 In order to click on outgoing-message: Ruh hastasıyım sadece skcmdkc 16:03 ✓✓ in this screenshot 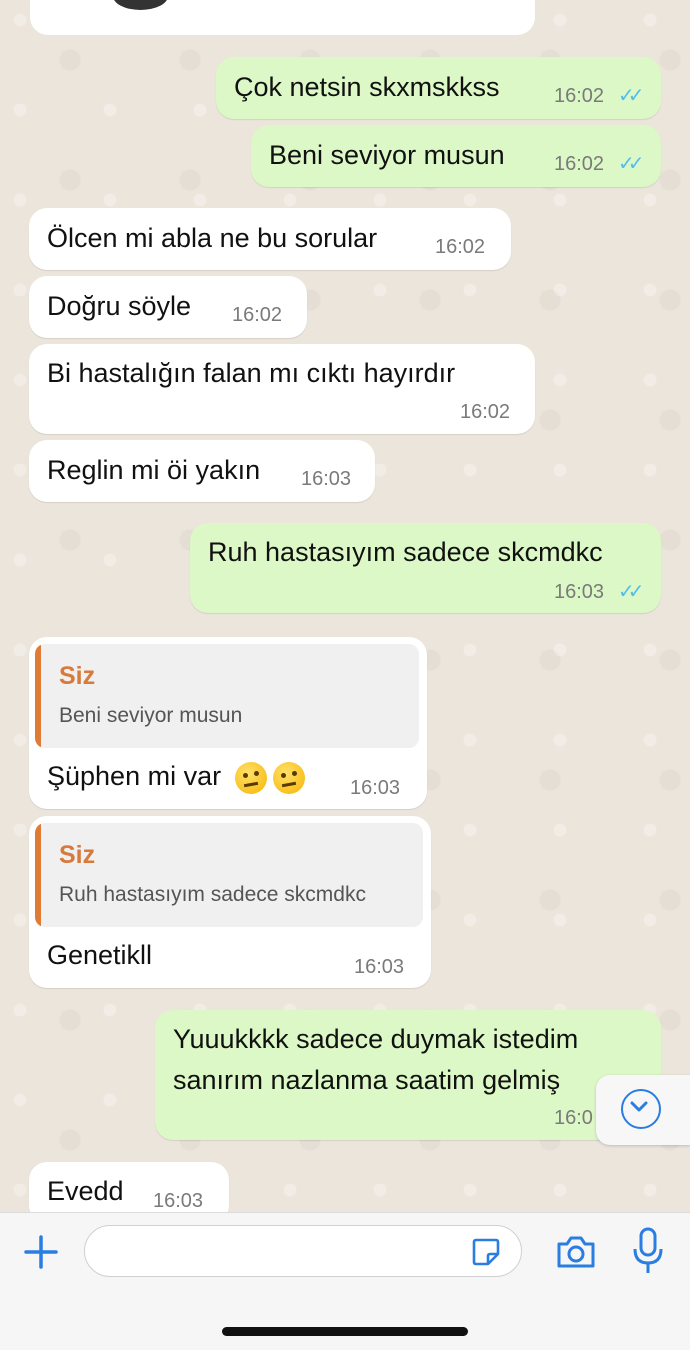, I will do `click(425, 568)`.